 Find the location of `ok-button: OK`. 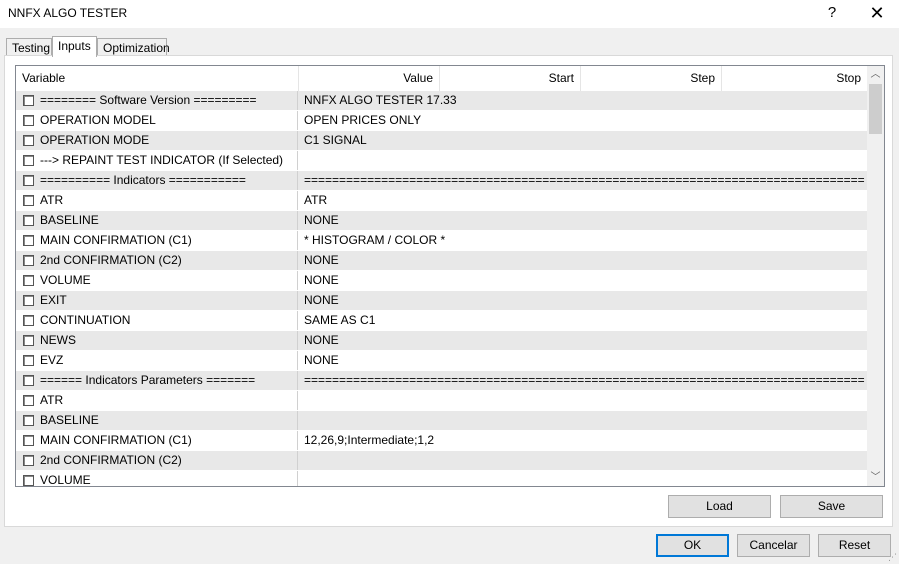

ok-button: OK is located at coordinates (692, 545).